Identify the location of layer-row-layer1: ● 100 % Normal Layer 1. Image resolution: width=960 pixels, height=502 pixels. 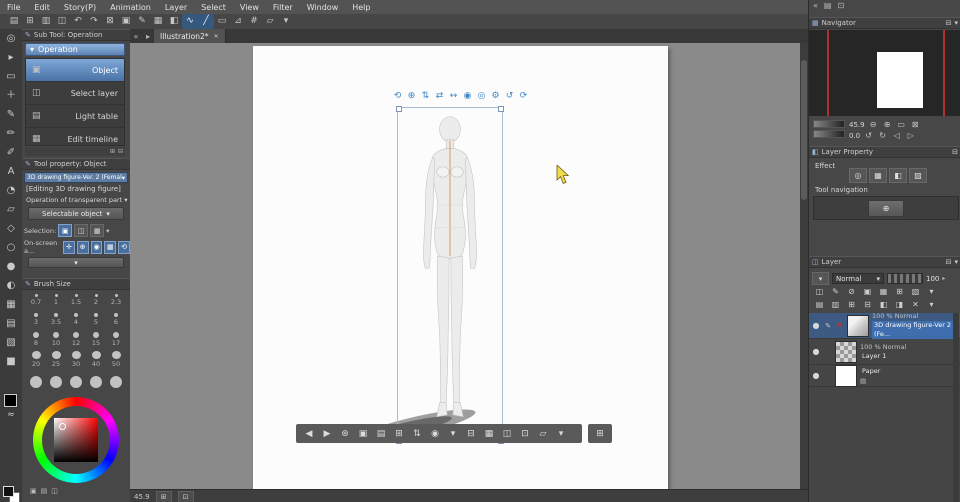
(884, 352).